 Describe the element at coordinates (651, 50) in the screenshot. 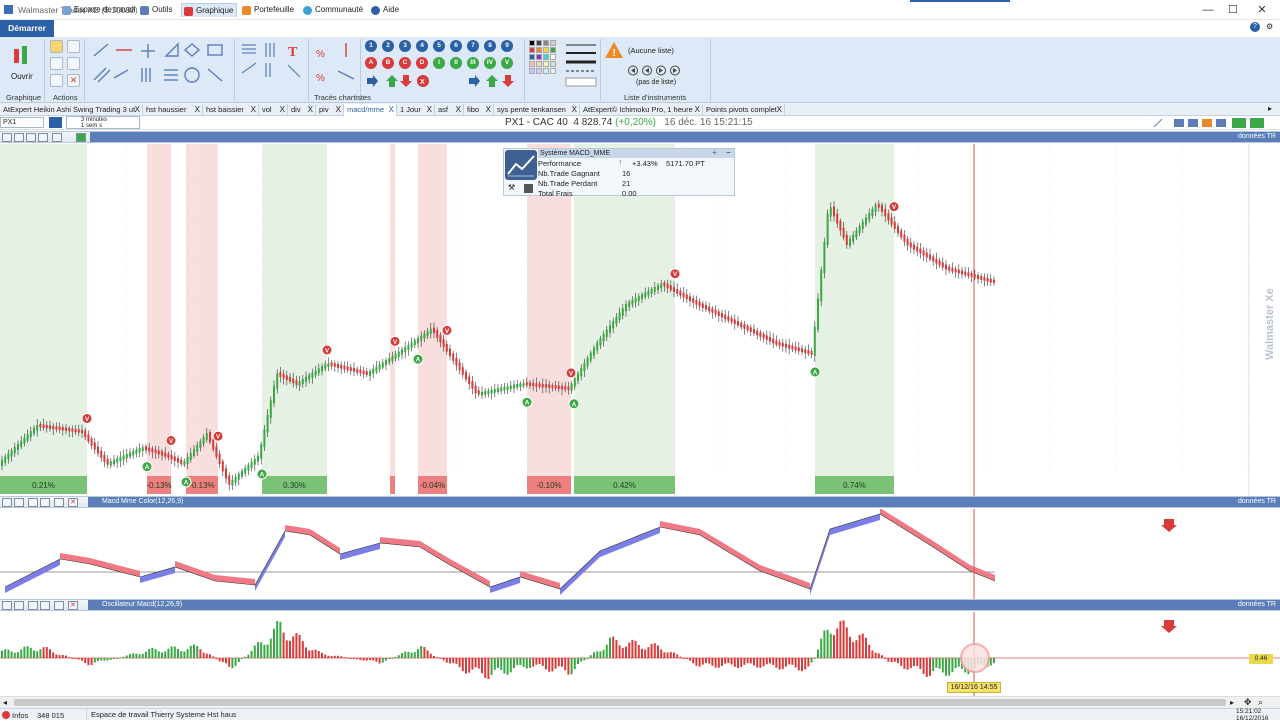

I see `list-name: (Aucune liste)` at that location.